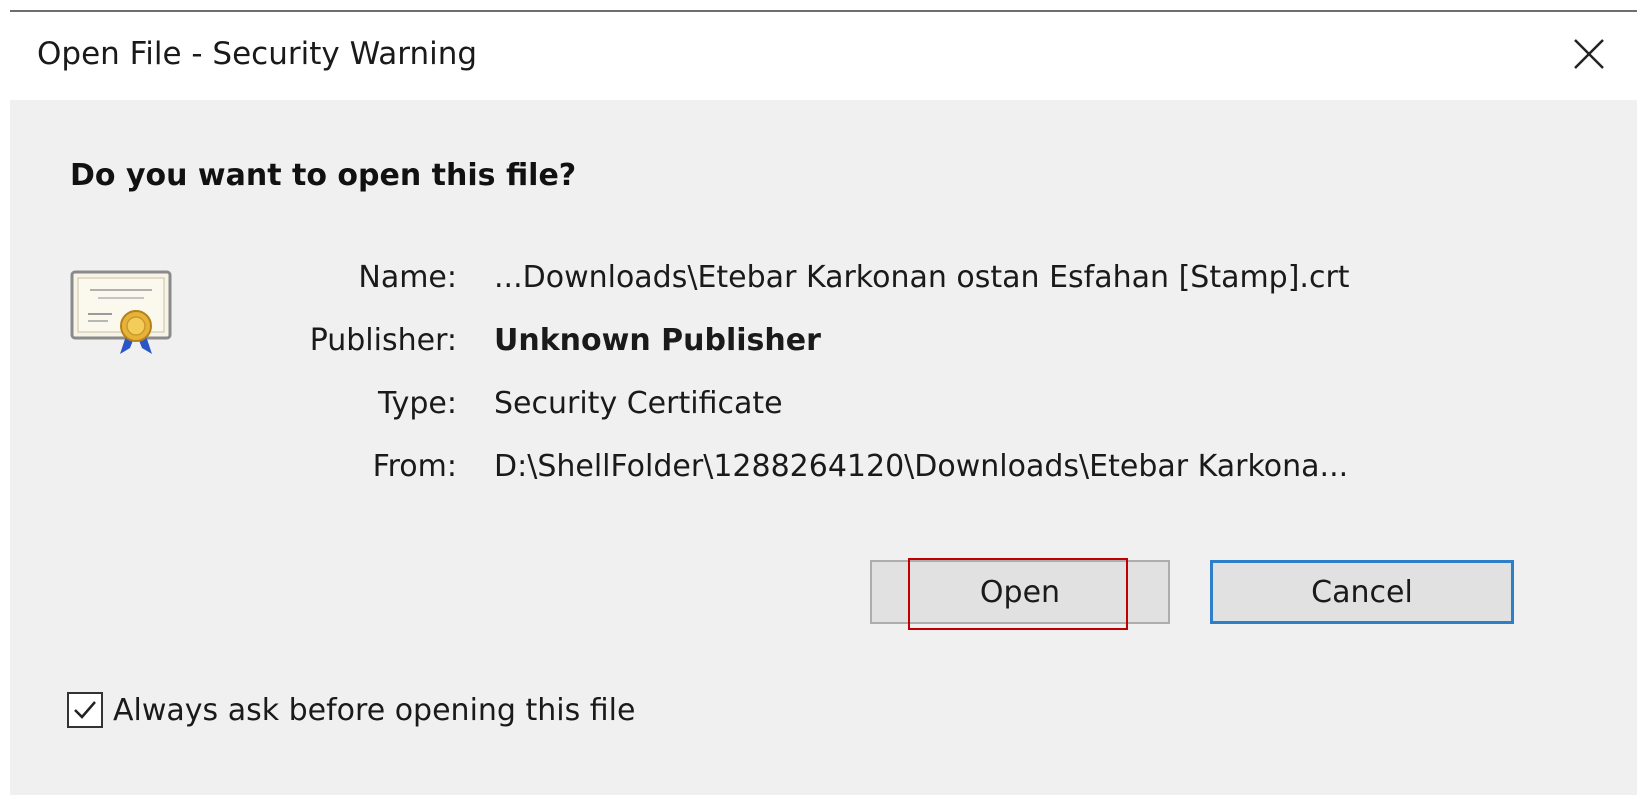  I want to click on always-ask-option: Always ask before opening this file, so click(351, 710).